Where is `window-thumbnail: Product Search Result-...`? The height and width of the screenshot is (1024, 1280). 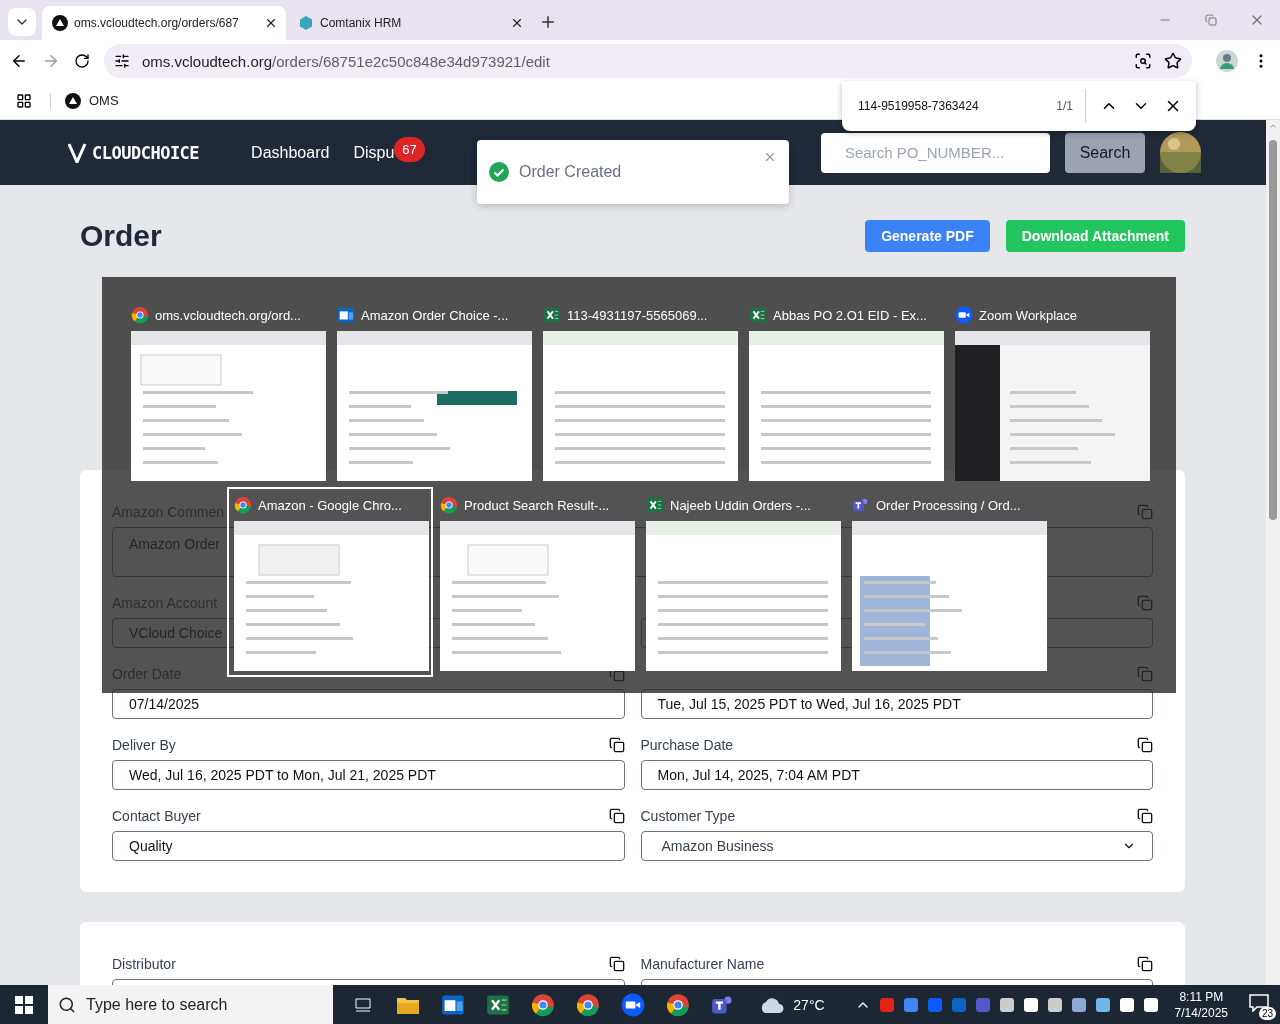
window-thumbnail: Product Search Result-... is located at coordinates (536, 582).